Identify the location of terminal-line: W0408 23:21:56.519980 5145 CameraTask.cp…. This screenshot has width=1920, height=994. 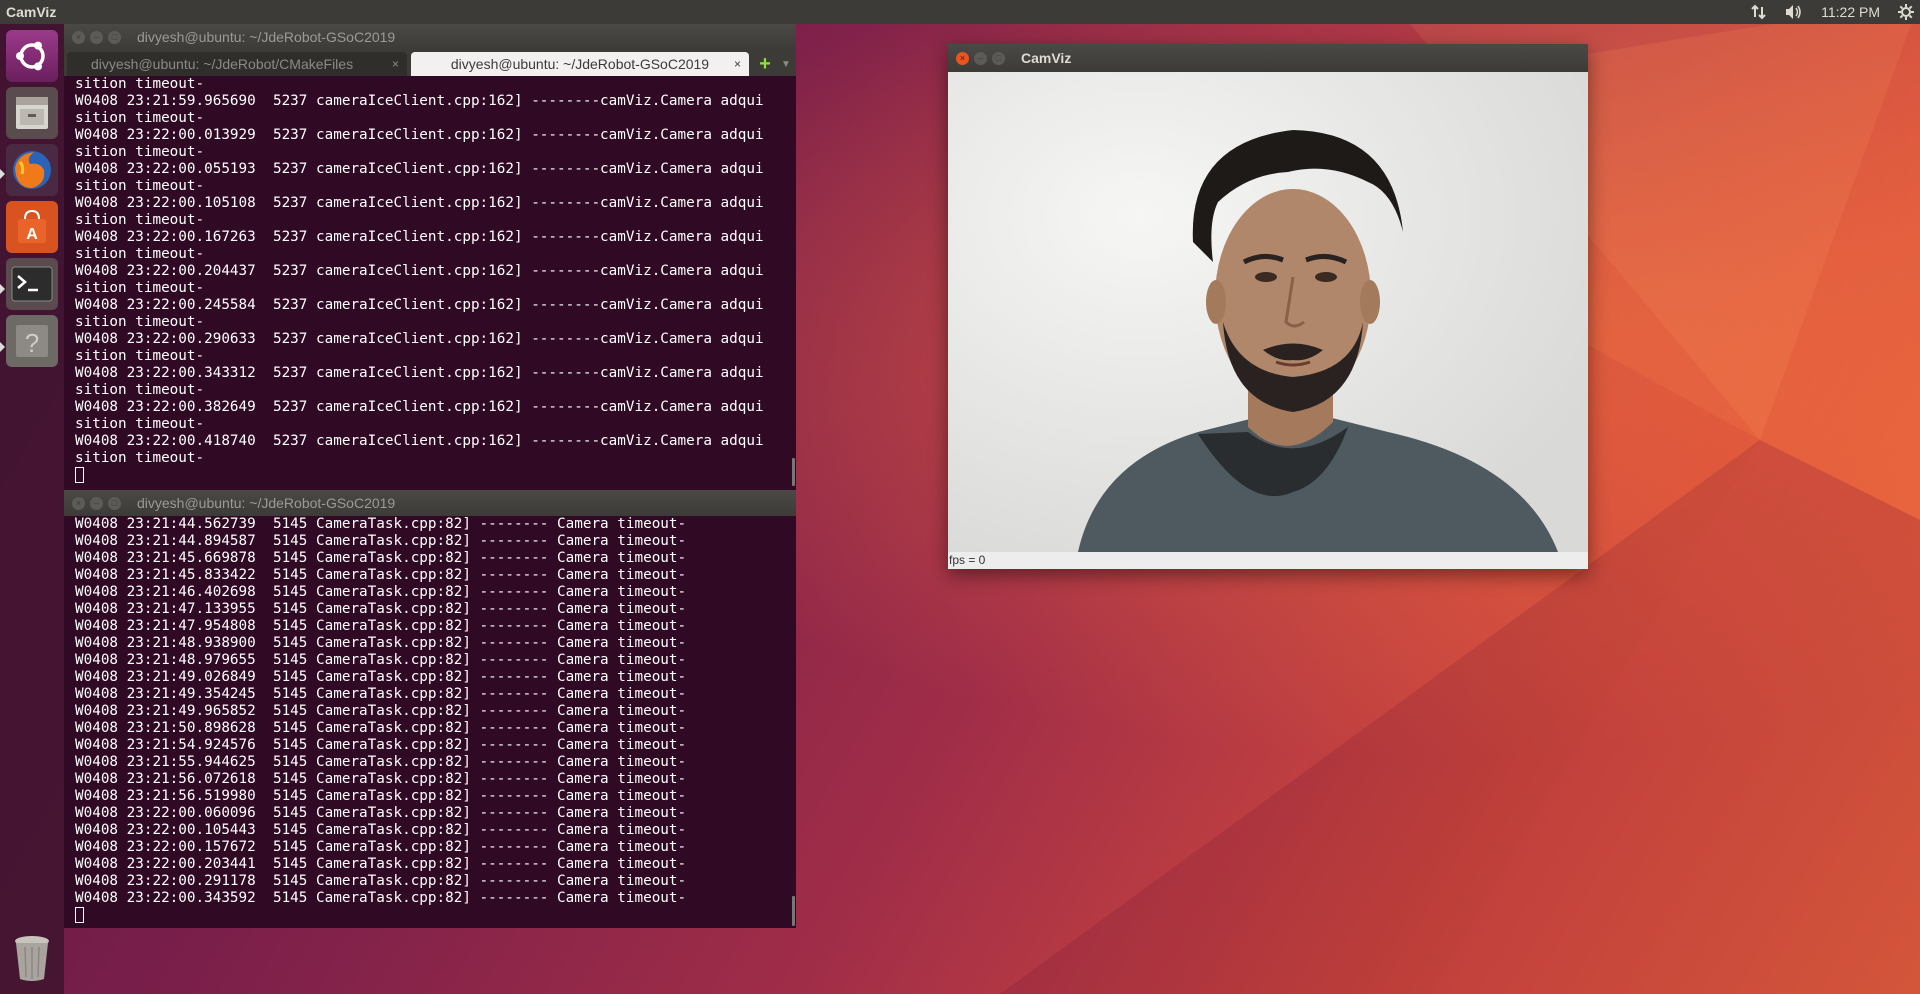
(381, 796).